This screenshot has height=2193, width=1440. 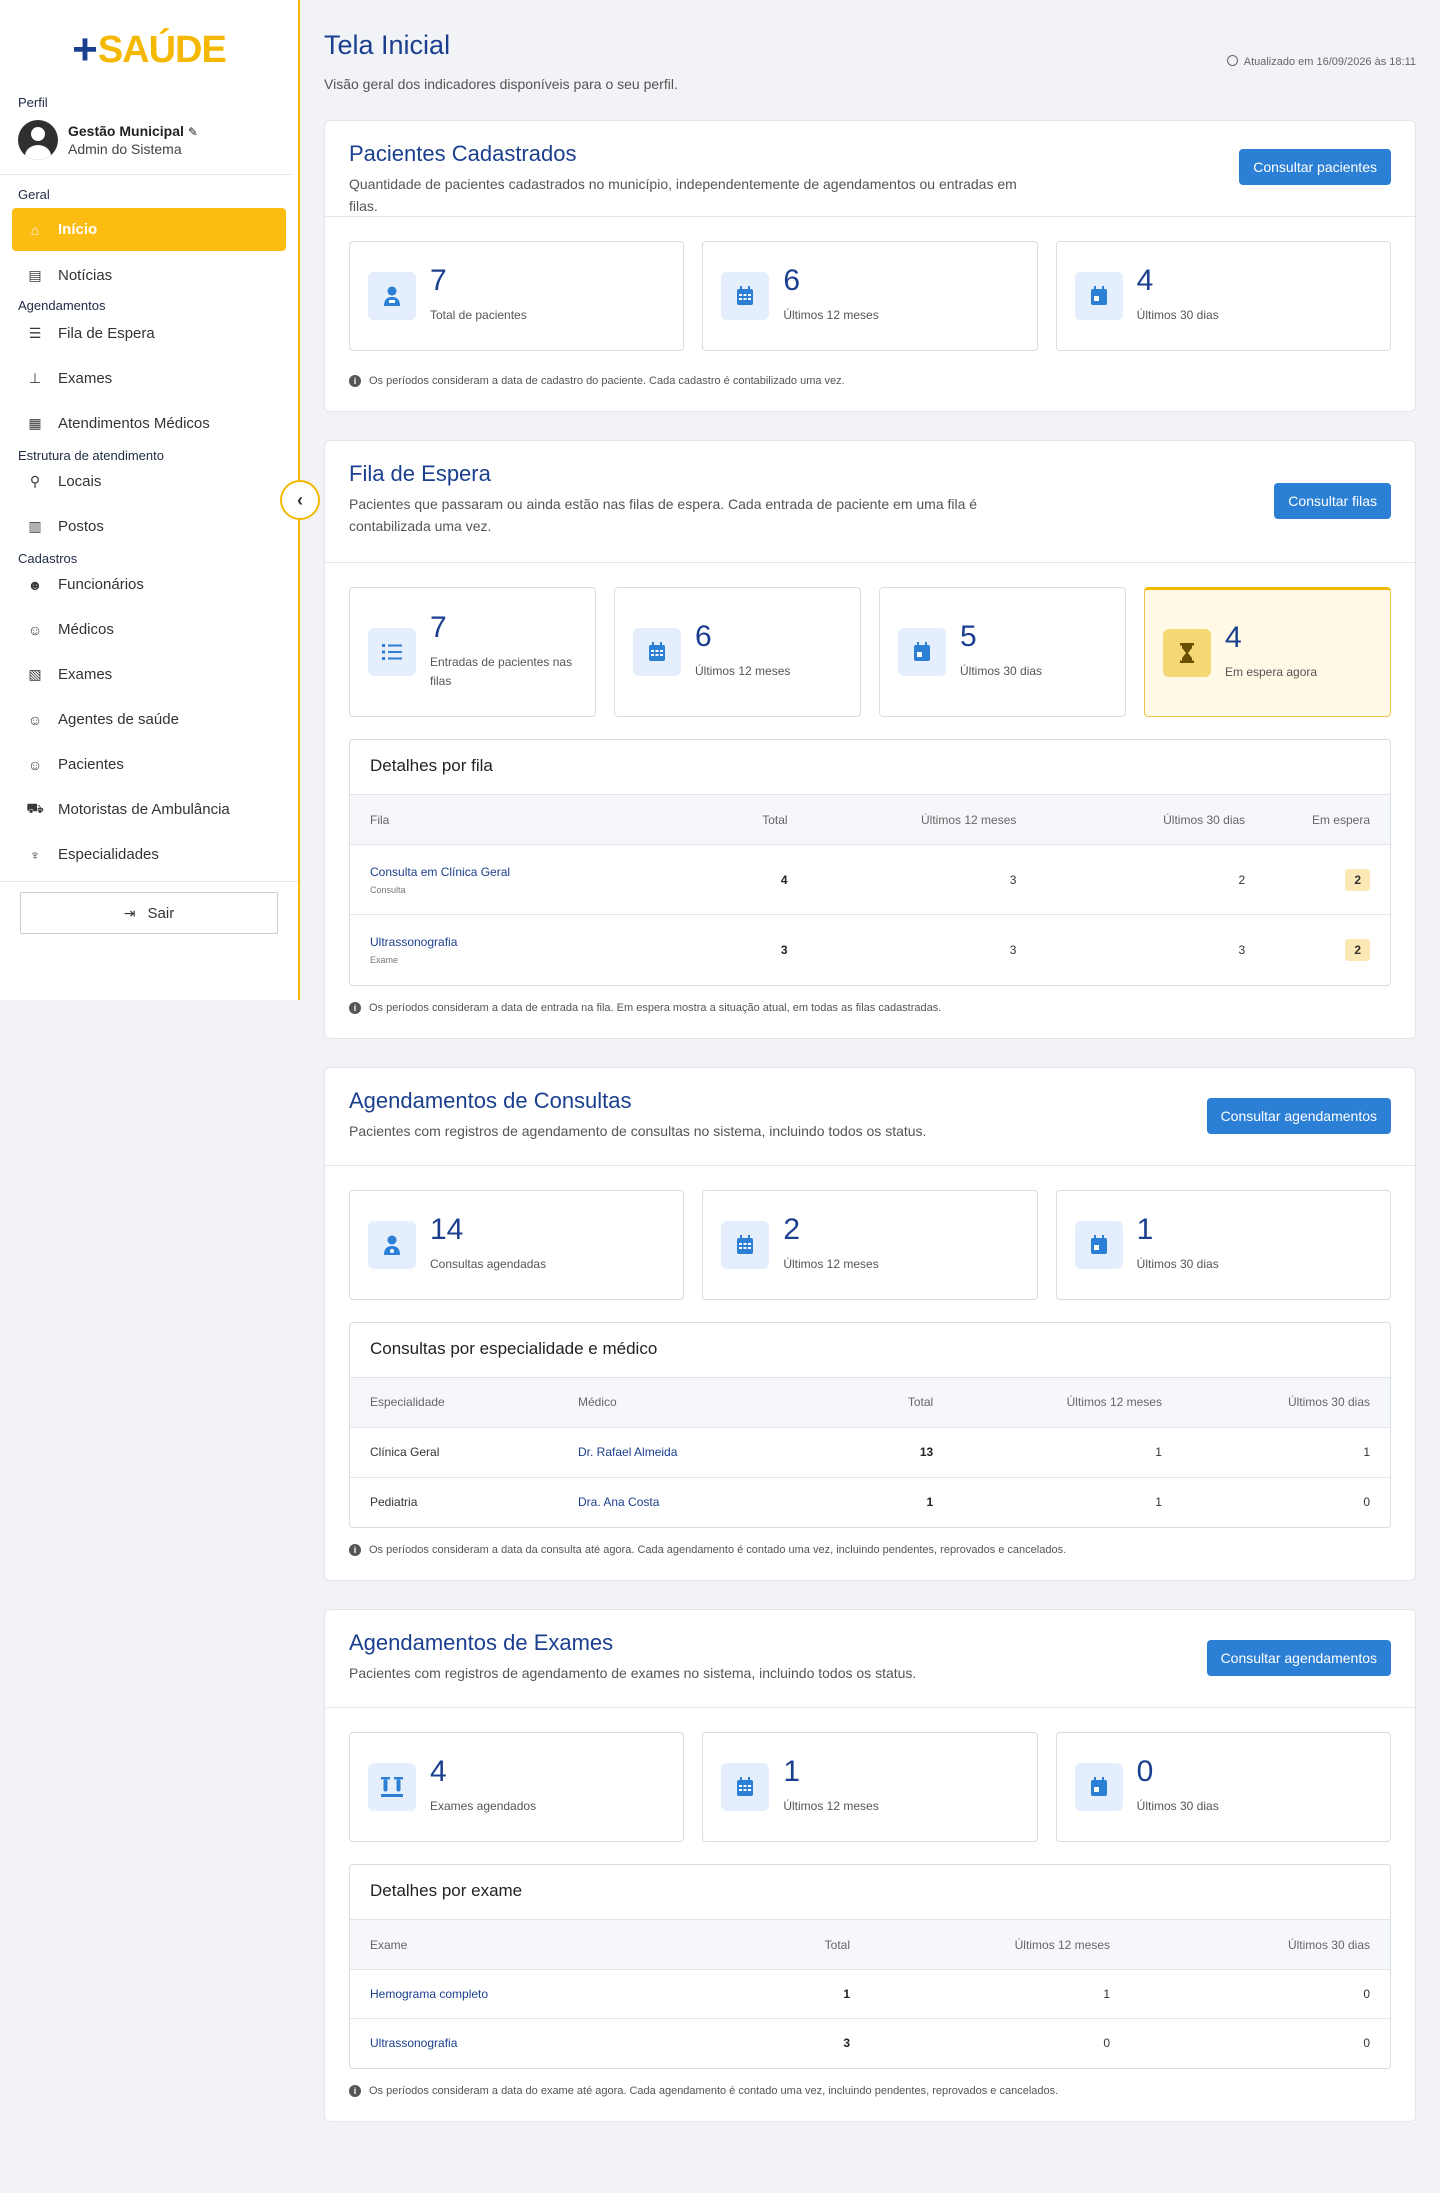 I want to click on stat-value: 4, so click(x=1233, y=638).